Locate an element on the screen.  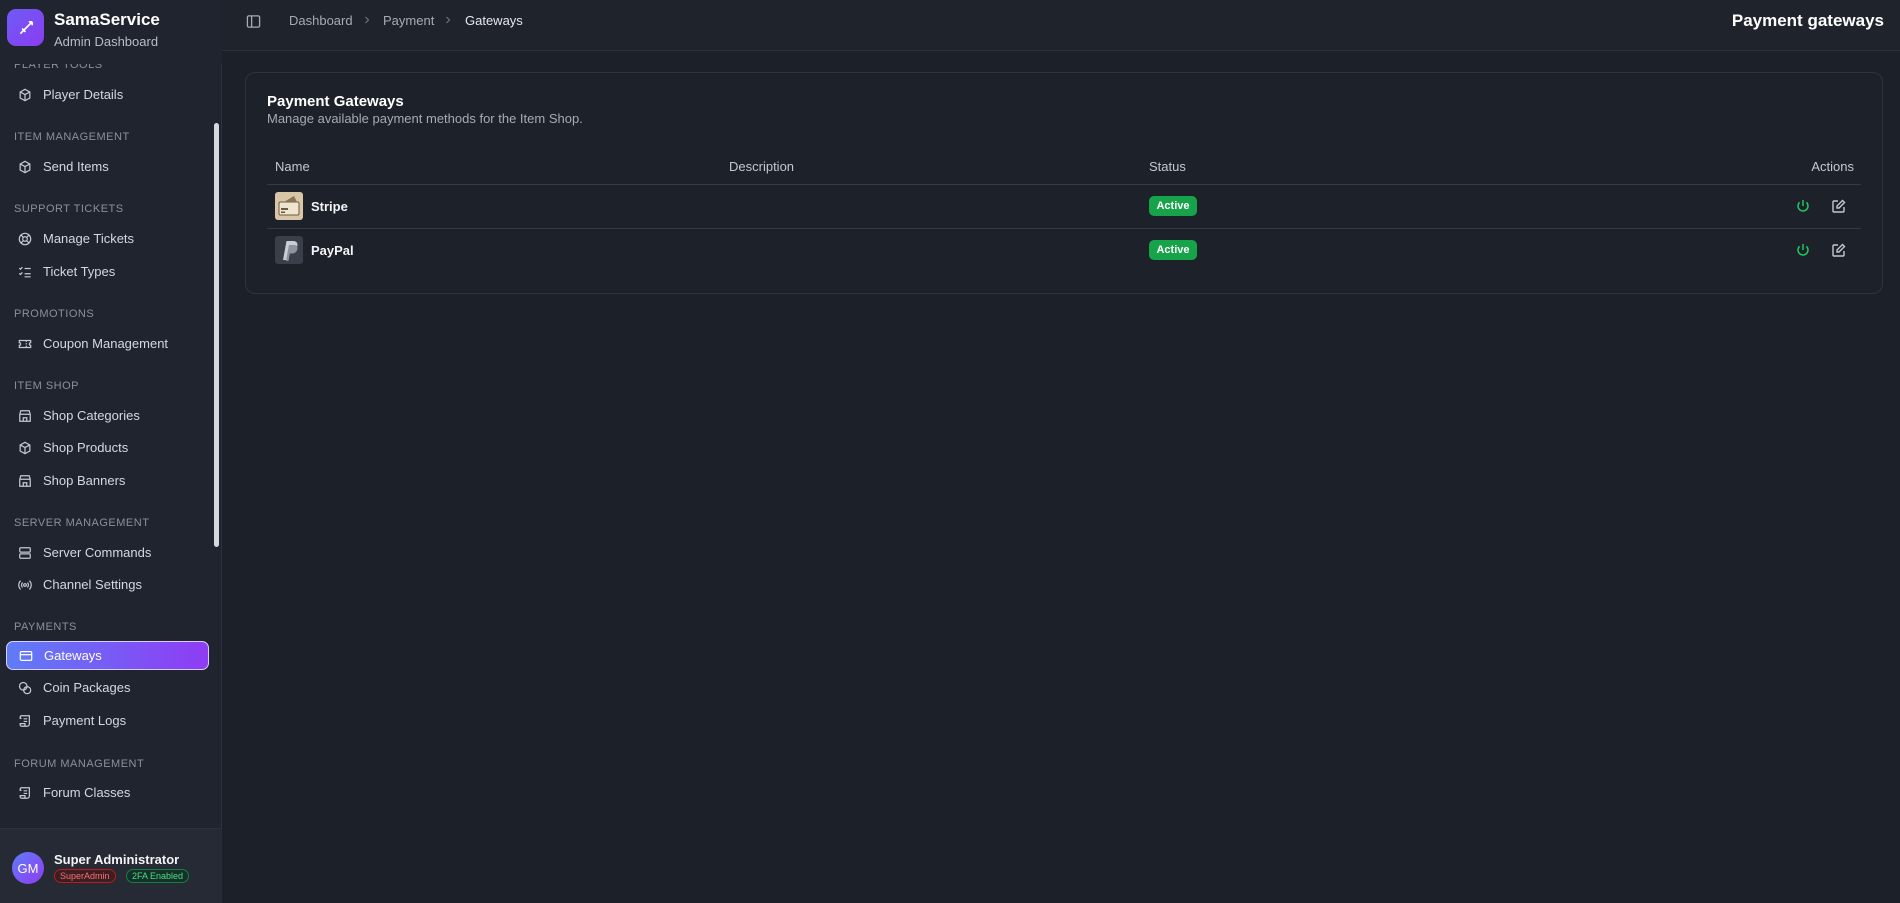
sidebar-item-coin-packages: Coin Packages is located at coordinates (107, 687).